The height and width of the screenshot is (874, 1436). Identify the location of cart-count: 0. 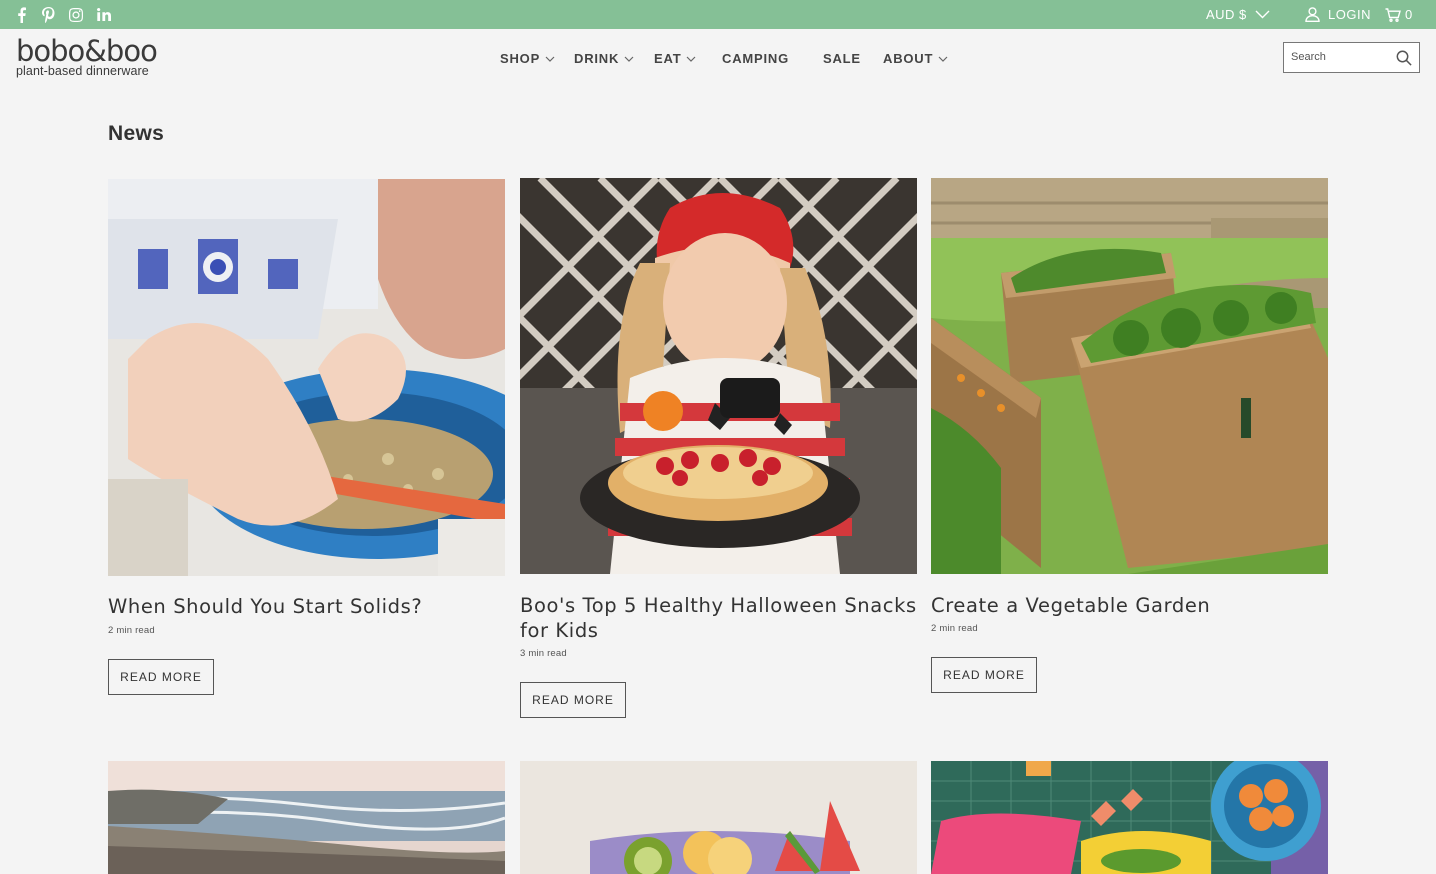
(1409, 14).